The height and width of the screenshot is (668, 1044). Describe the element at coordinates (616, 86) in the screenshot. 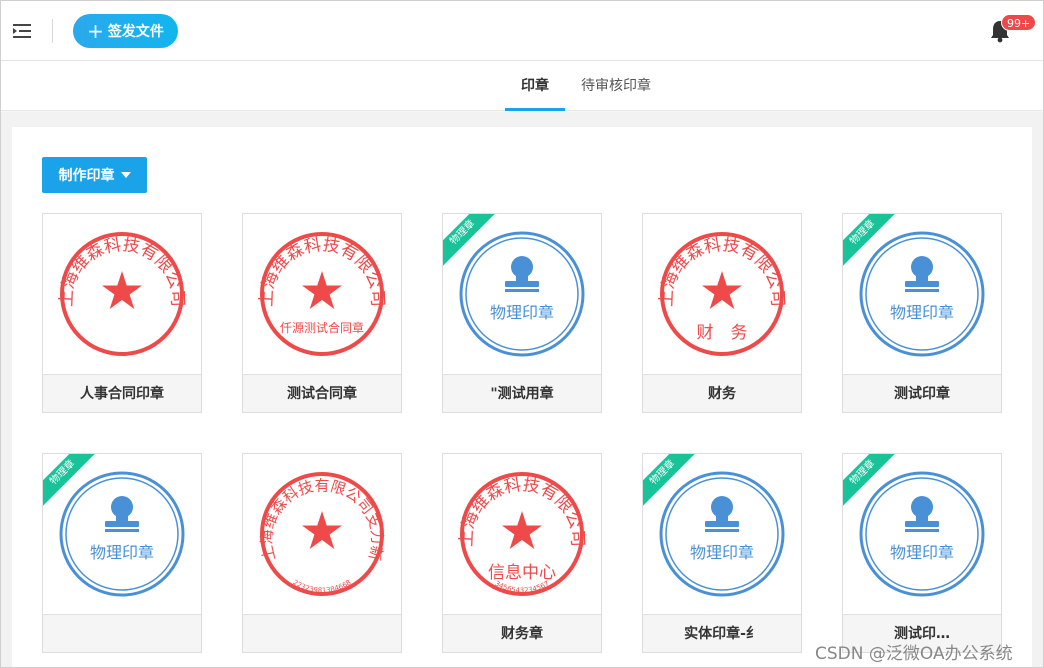

I see `tab-pending-review: 待审核印章` at that location.